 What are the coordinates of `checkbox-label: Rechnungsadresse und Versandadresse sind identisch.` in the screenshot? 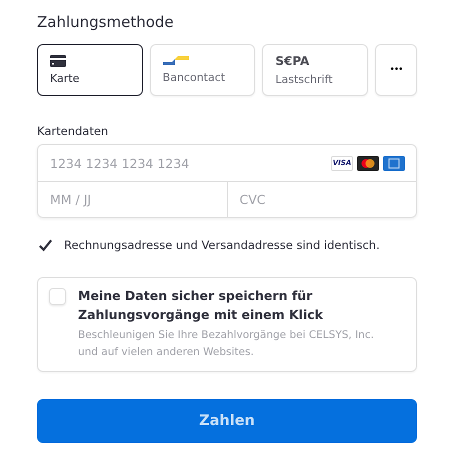 It's located at (222, 245).